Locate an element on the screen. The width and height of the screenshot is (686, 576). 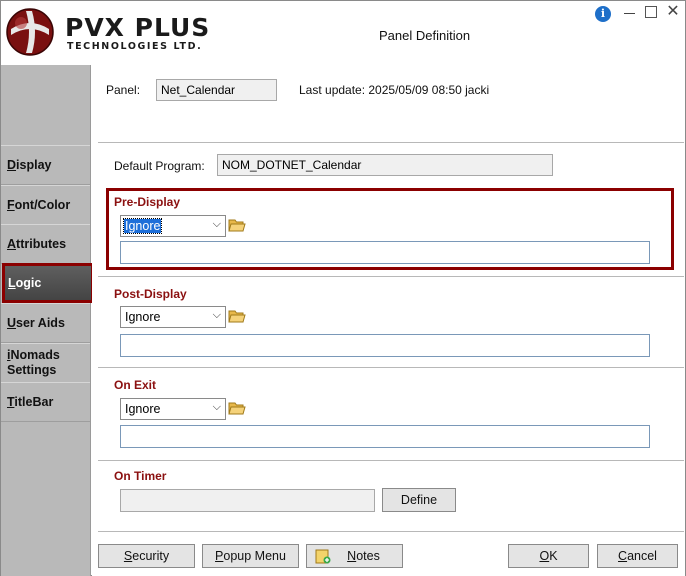
post-display-program-input is located at coordinates (385, 345).